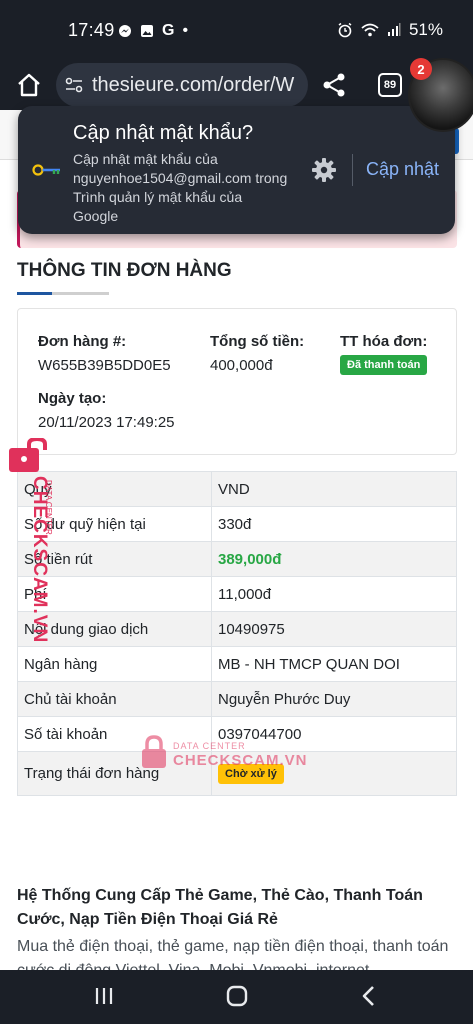 The width and height of the screenshot is (473, 1024). What do you see at coordinates (370, 30) in the screenshot?
I see `wifi-icon` at bounding box center [370, 30].